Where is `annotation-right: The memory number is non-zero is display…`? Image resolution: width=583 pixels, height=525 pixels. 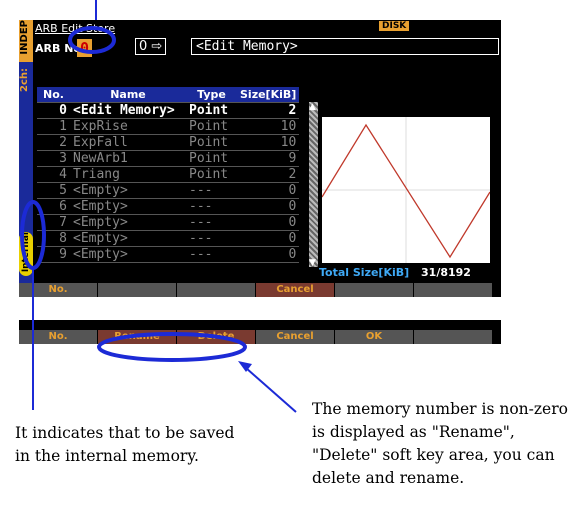
annotation-right: The memory number is non-zero is display… is located at coordinates (440, 443).